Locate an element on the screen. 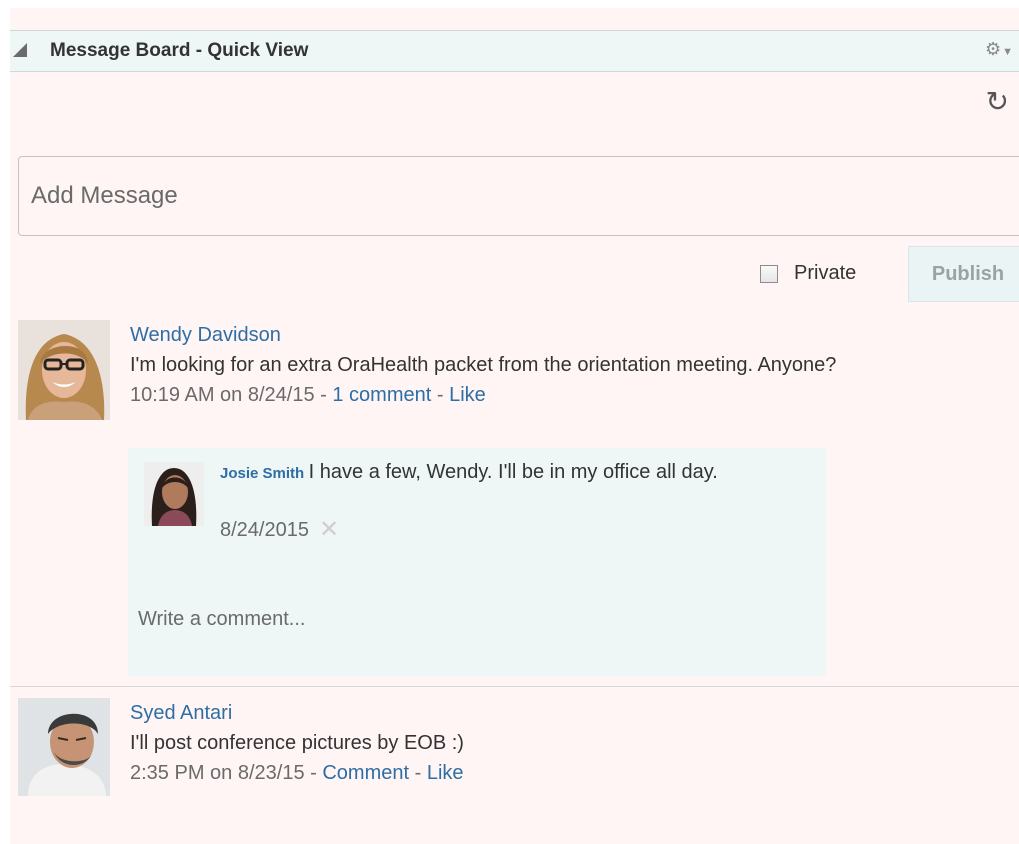 The width and height of the screenshot is (1019, 844). avatar-image-josie is located at coordinates (174, 494).